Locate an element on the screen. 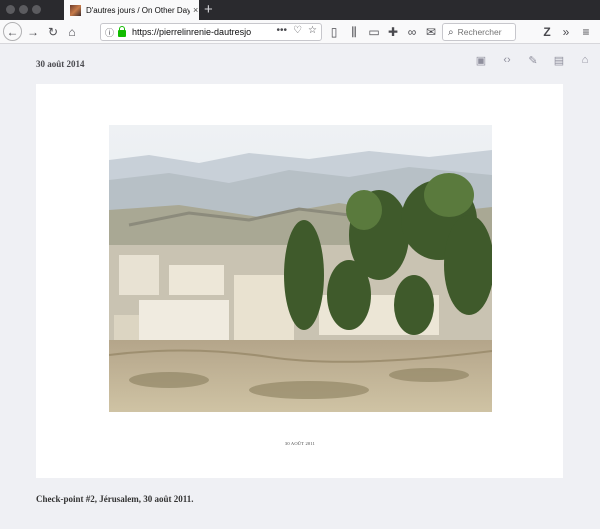  sidebar-icon: ▯ is located at coordinates (334, 32).